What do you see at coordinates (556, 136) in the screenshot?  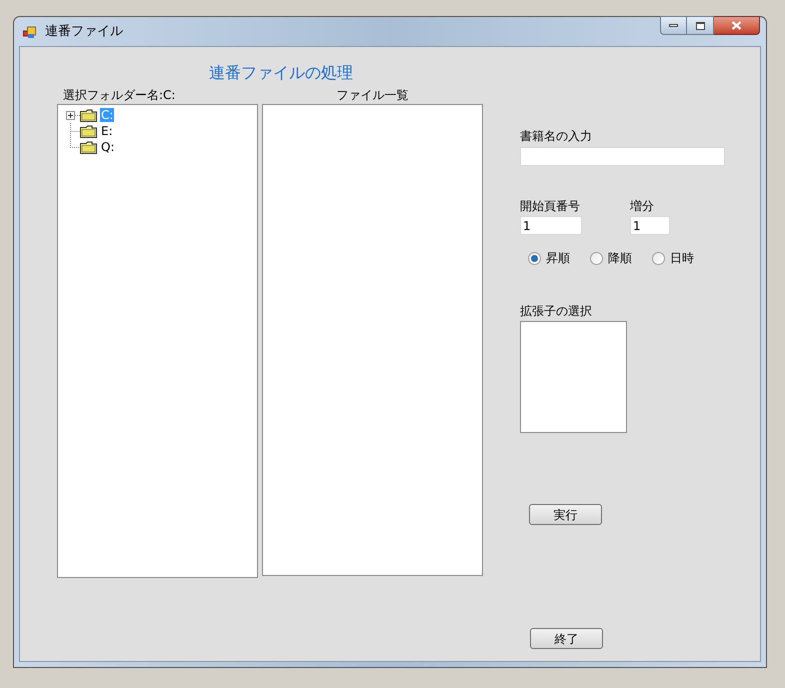 I see `book-name-label: 書籍名の入力` at bounding box center [556, 136].